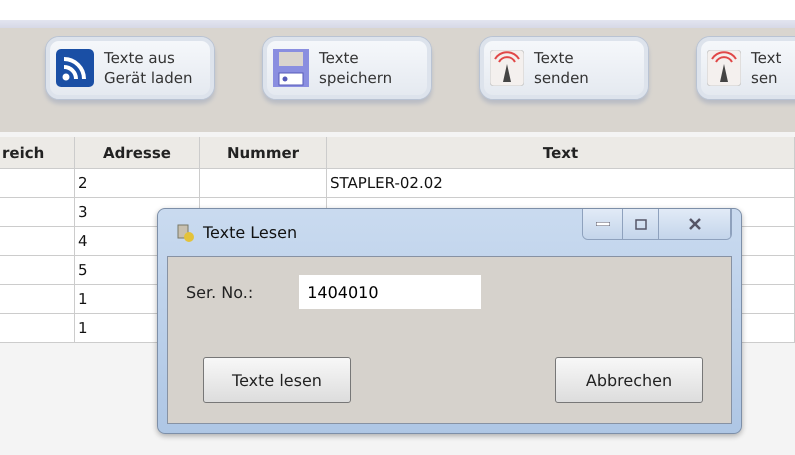 The height and width of the screenshot is (455, 795). What do you see at coordinates (75, 68) in the screenshot?
I see `rss-icon` at bounding box center [75, 68].